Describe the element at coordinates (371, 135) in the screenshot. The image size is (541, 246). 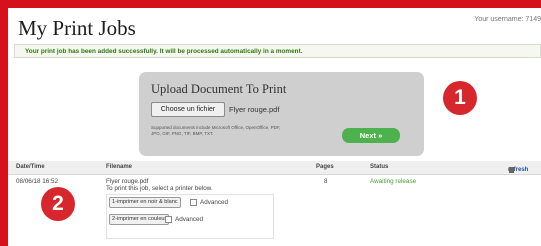
I see `next-button: Next »` at that location.